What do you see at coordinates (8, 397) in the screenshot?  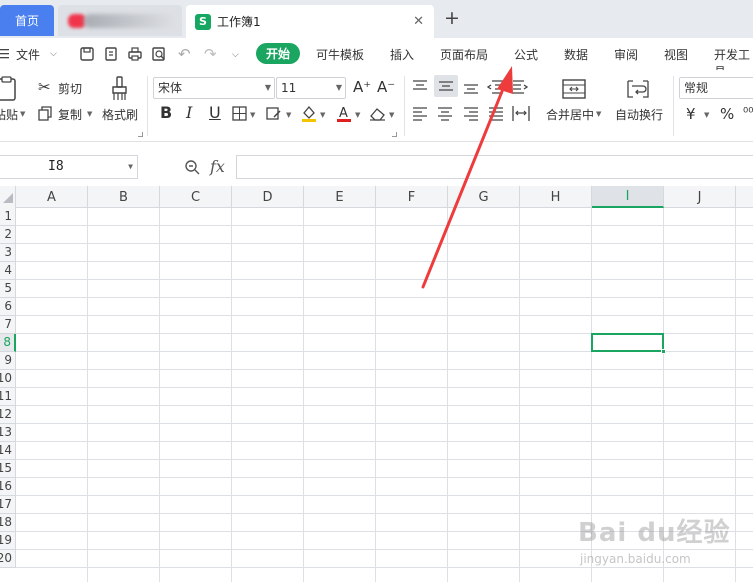 I see `row-header-11: 11` at bounding box center [8, 397].